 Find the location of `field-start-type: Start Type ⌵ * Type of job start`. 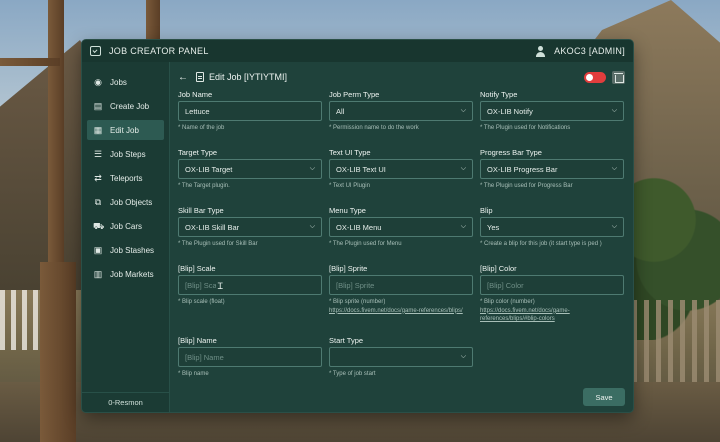

field-start-type: Start Type ⌵ * Type of job start is located at coordinates (401, 364).